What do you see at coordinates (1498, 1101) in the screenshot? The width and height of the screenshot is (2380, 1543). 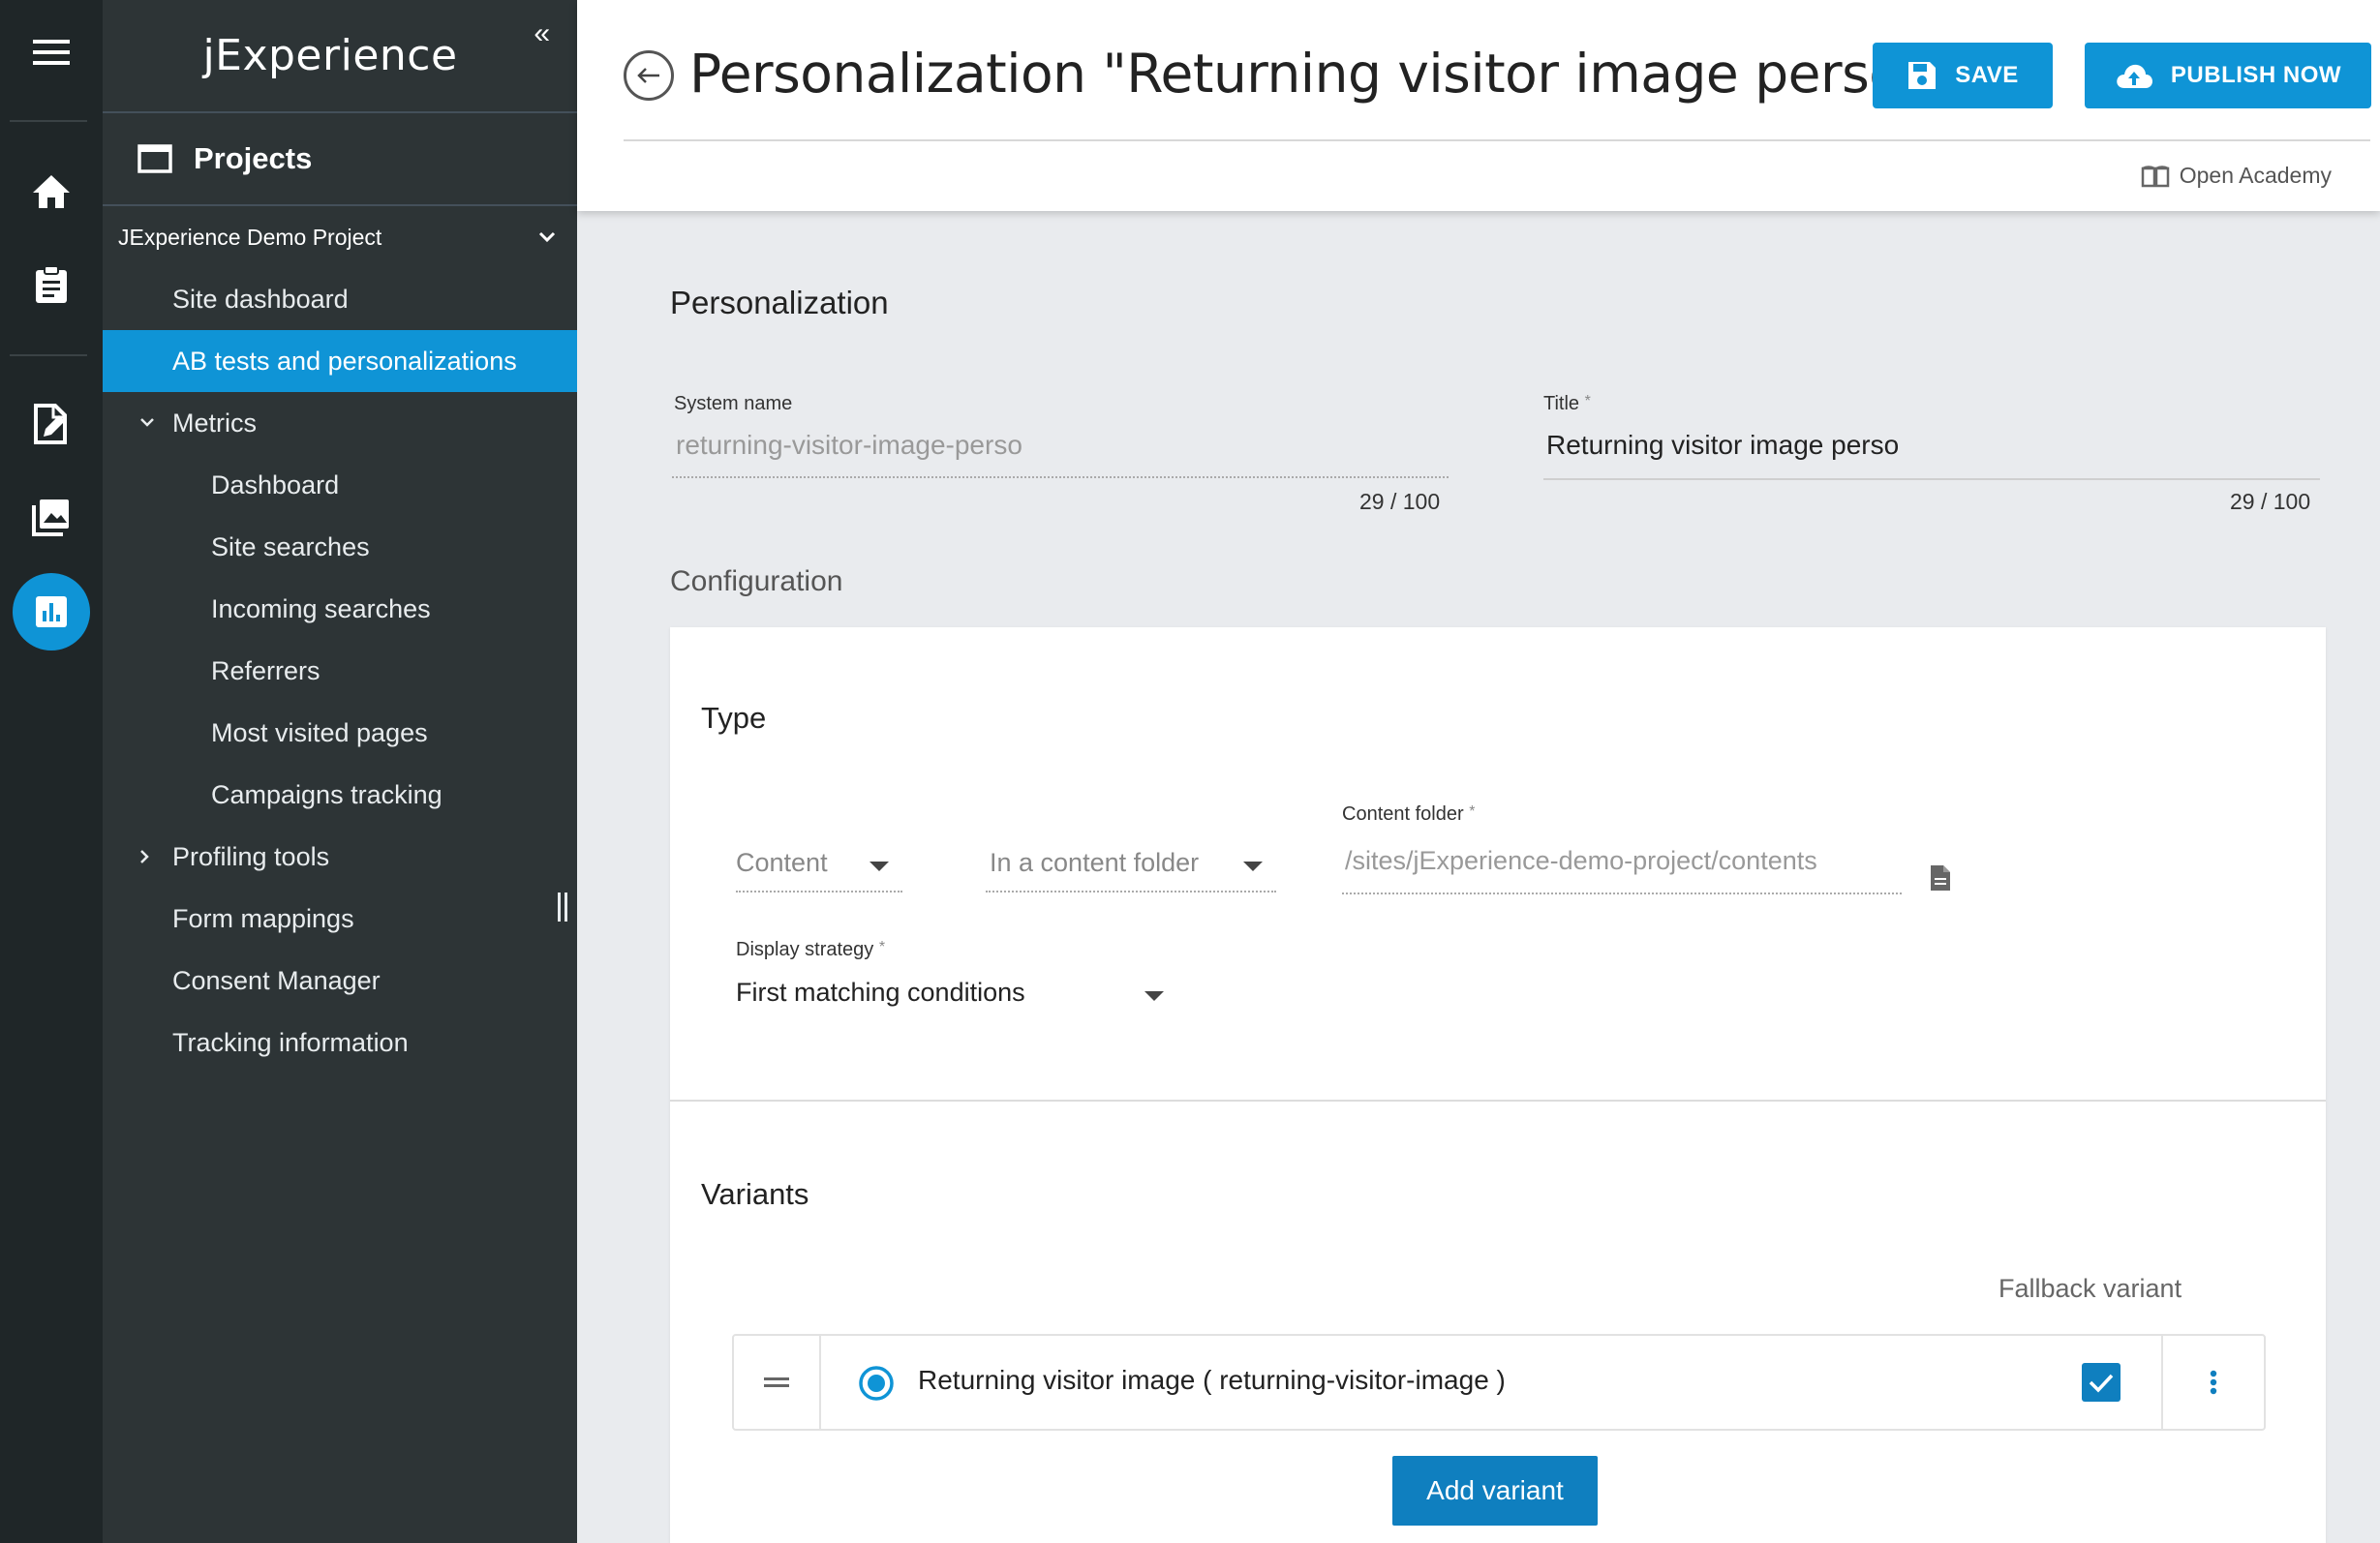 I see `card-divider` at bounding box center [1498, 1101].